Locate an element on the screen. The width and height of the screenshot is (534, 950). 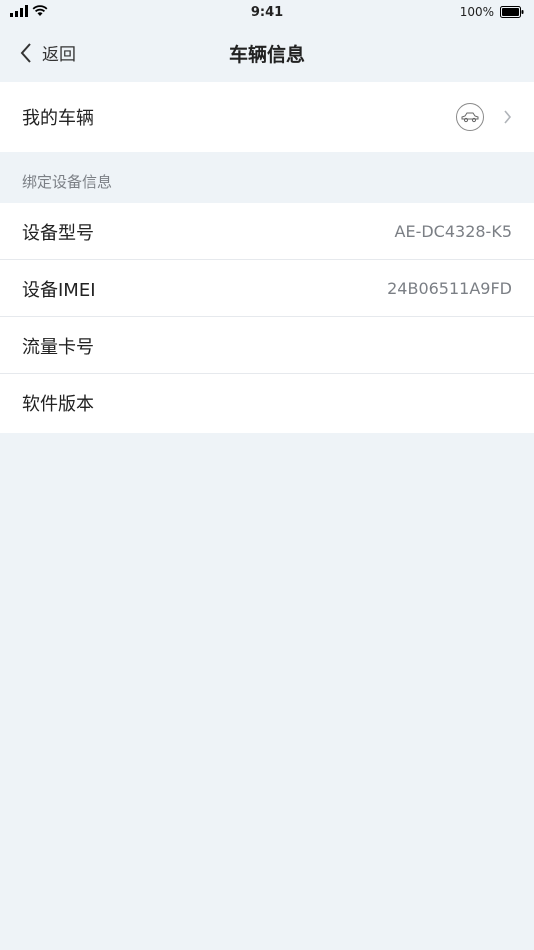
list-item-device-imei: 设备IMEI 24B06511A9FD is located at coordinates (267, 288).